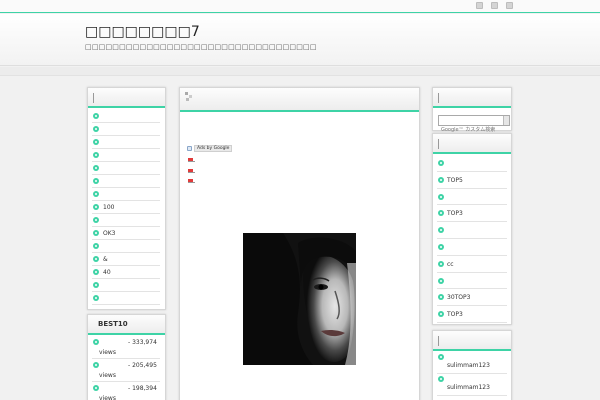 Image resolution: width=600 pixels, height=400 pixels. What do you see at coordinates (126, 391) in the screenshot?
I see `list-item: - 198,394 views` at bounding box center [126, 391].